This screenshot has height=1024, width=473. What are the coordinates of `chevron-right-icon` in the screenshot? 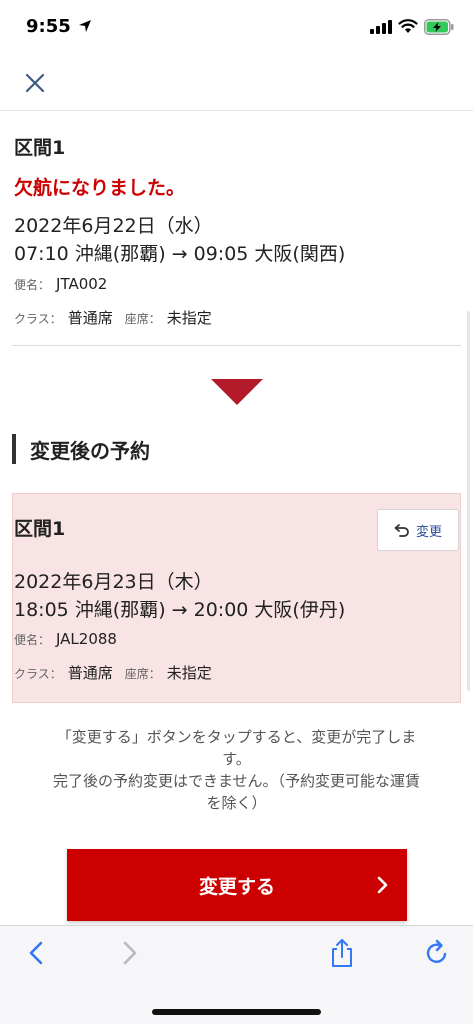 It's located at (382, 885).